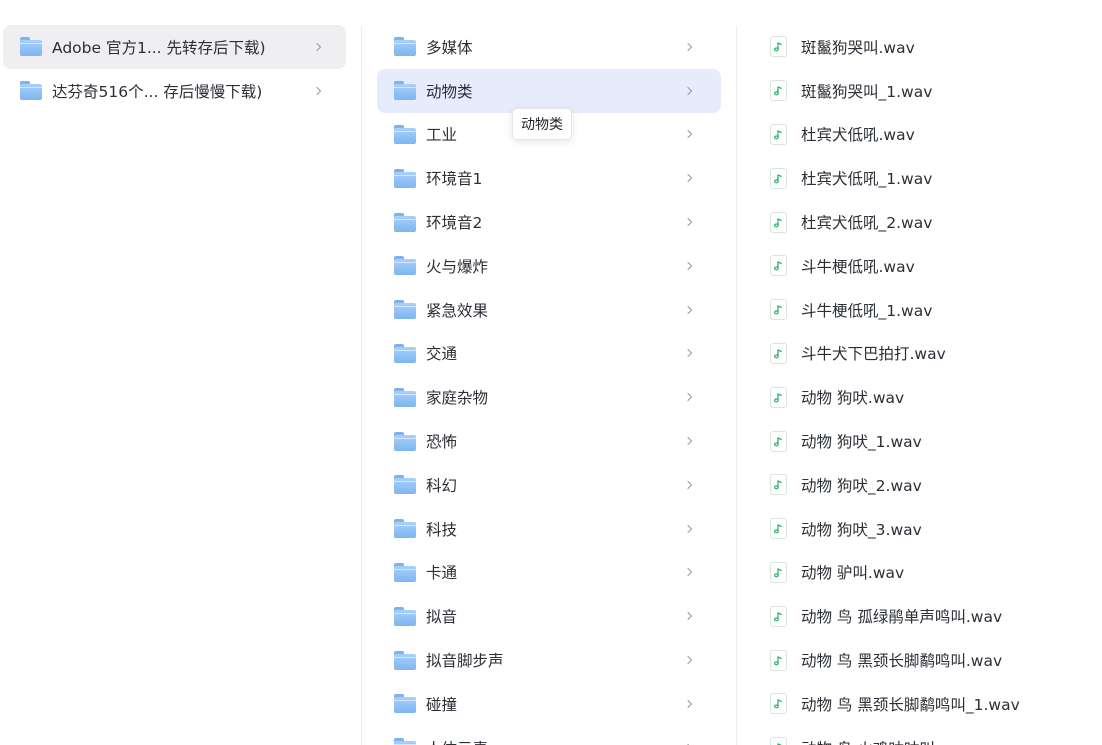 Image resolution: width=1102 pixels, height=745 pixels. What do you see at coordinates (442, 485) in the screenshot?
I see `folder-label: 科幻` at bounding box center [442, 485].